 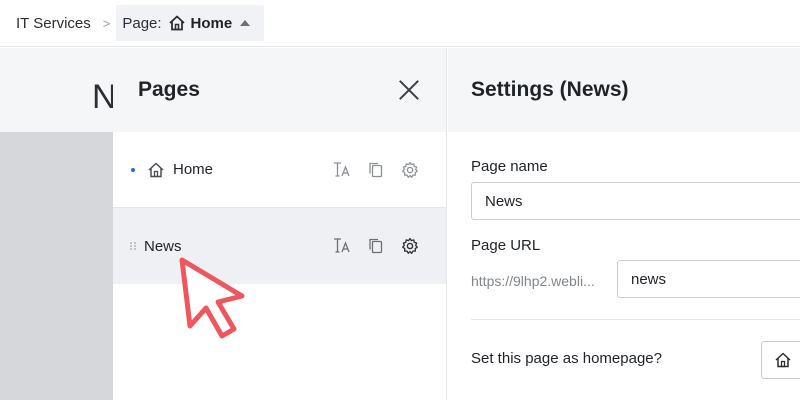 What do you see at coordinates (53, 23) in the screenshot?
I see `breadcrumb-site: IT Services` at bounding box center [53, 23].